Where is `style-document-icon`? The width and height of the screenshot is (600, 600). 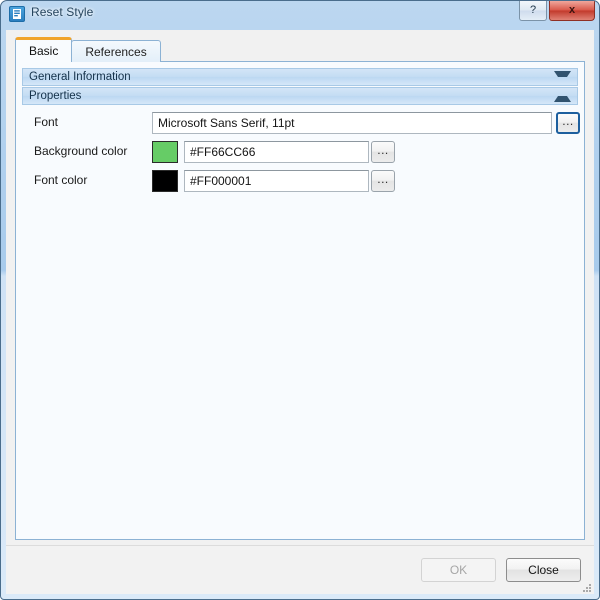
style-document-icon is located at coordinates (17, 14).